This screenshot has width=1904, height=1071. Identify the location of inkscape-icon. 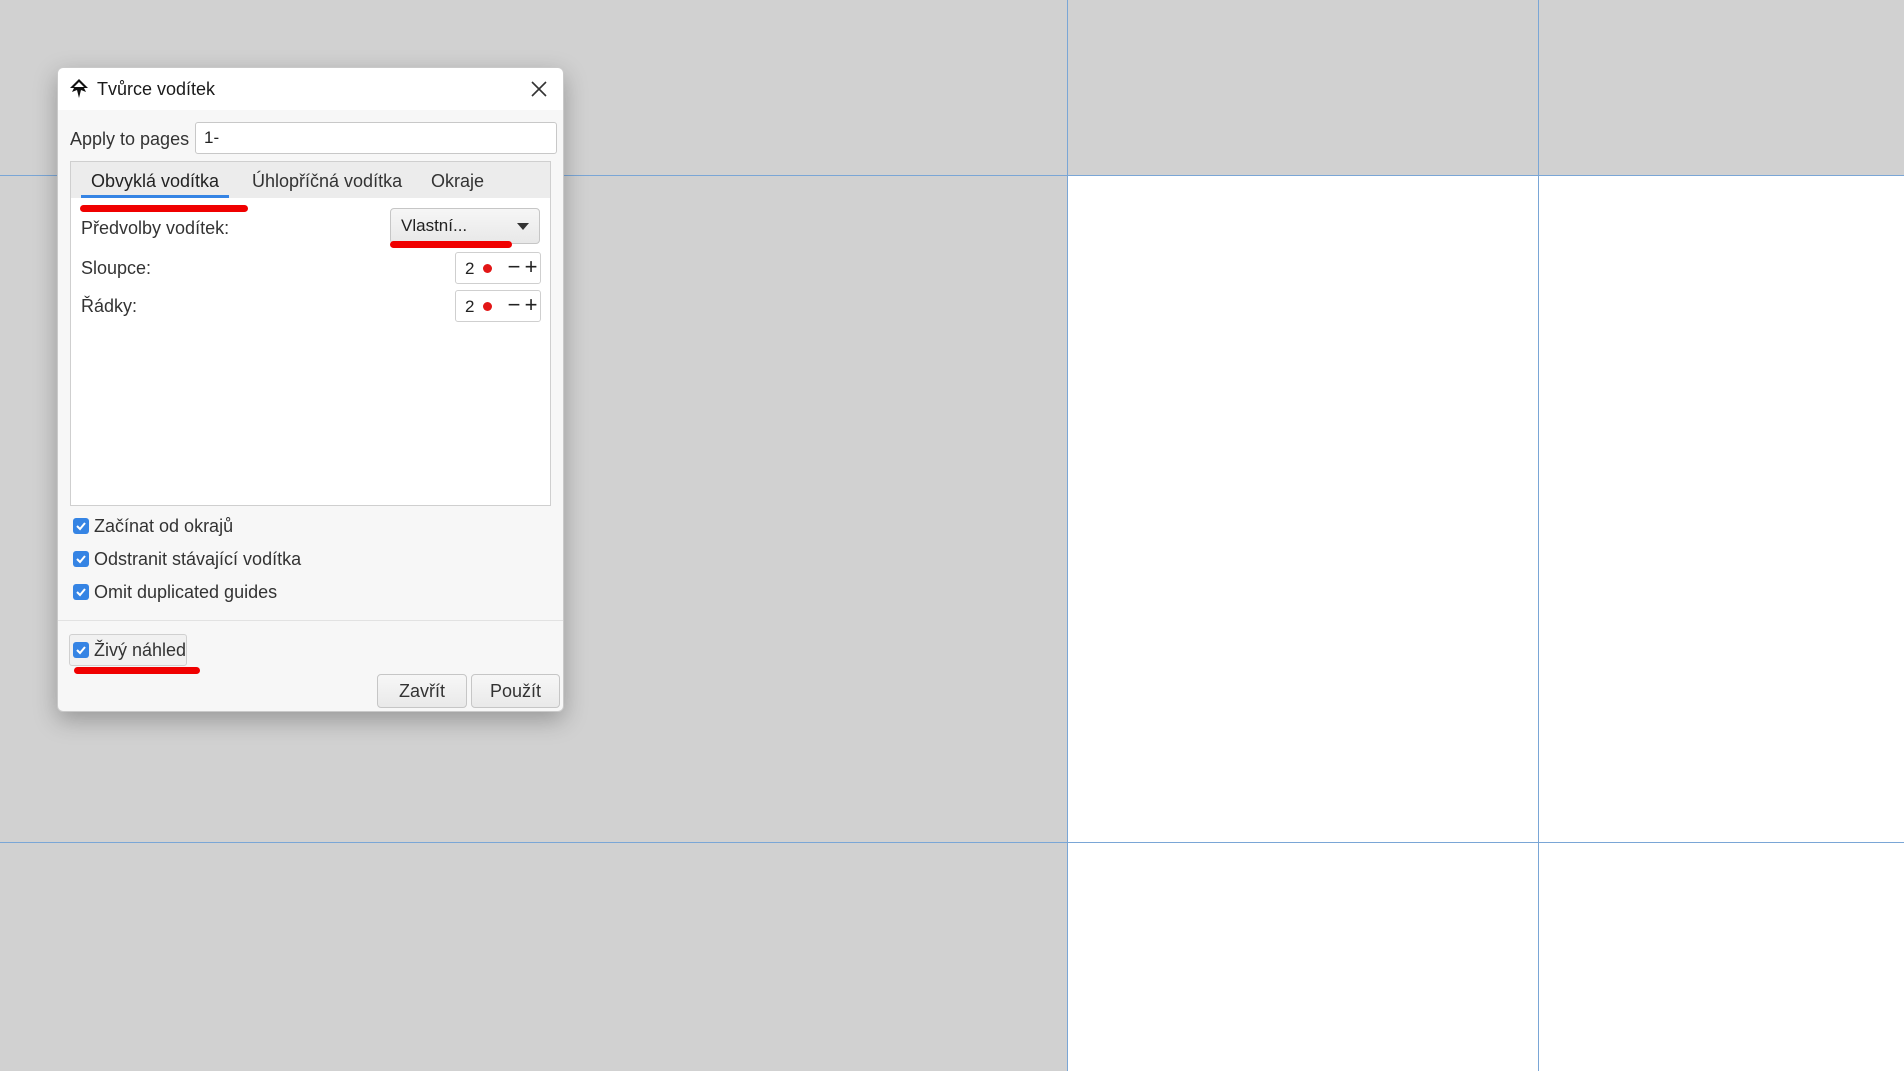
(79, 88).